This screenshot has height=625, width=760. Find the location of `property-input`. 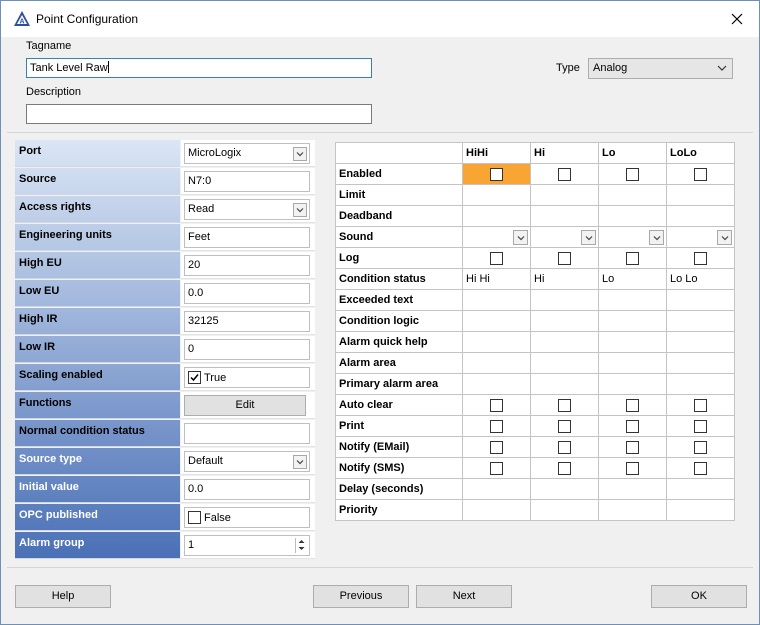

property-input is located at coordinates (247, 433).